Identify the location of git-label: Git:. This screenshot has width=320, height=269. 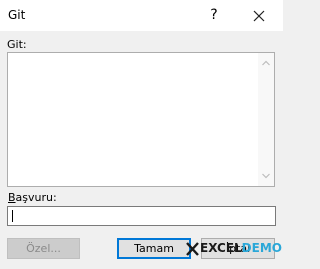
(17, 44).